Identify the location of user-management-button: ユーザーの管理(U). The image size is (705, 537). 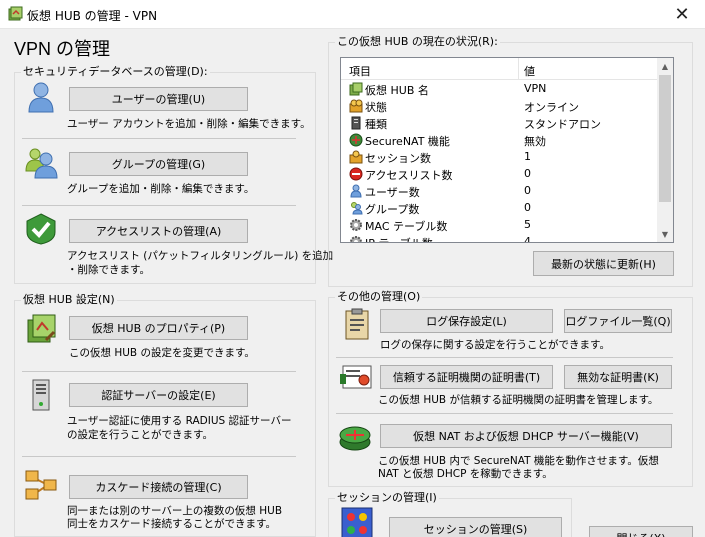
(158, 99).